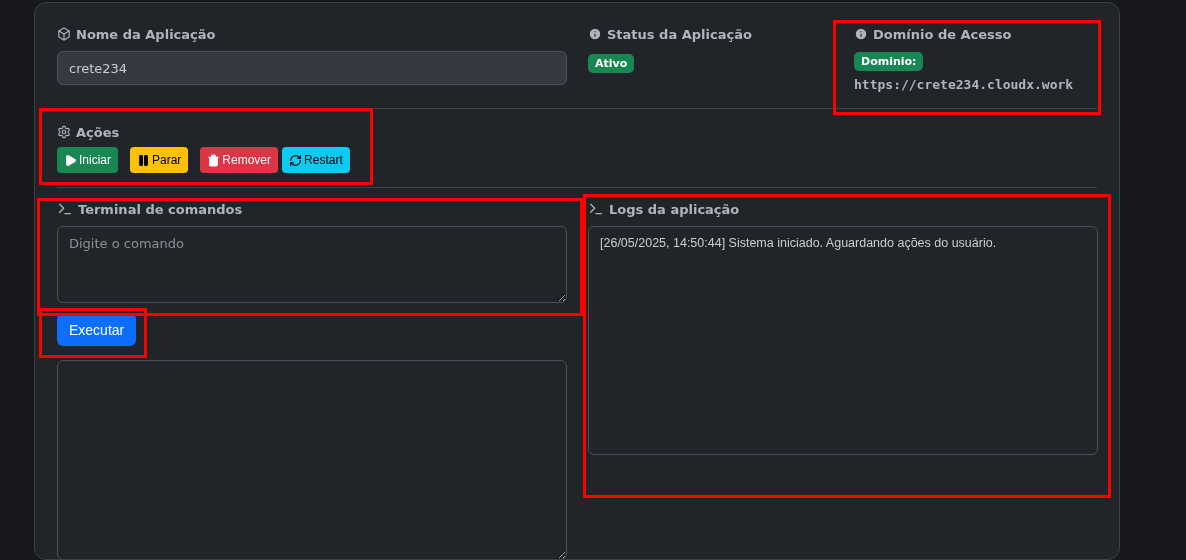  What do you see at coordinates (159, 160) in the screenshot?
I see `action-button: Parar` at bounding box center [159, 160].